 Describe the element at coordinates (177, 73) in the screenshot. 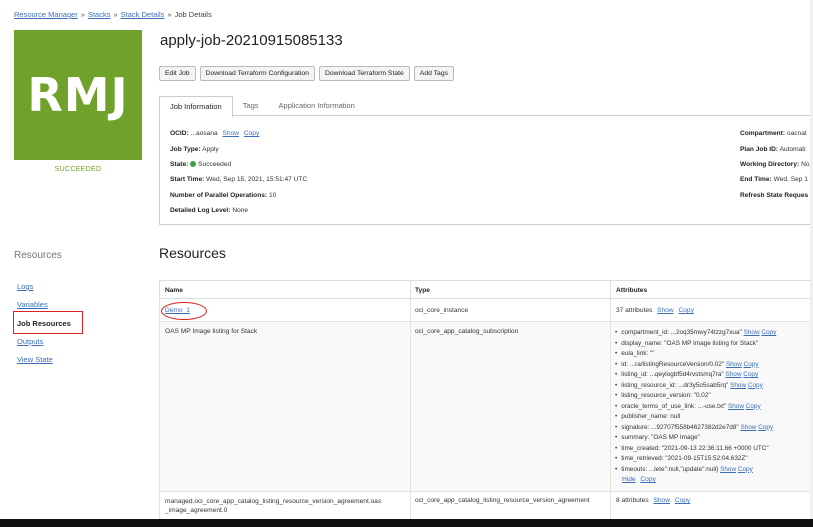

I see `edit-job-button: Edit Job` at that location.